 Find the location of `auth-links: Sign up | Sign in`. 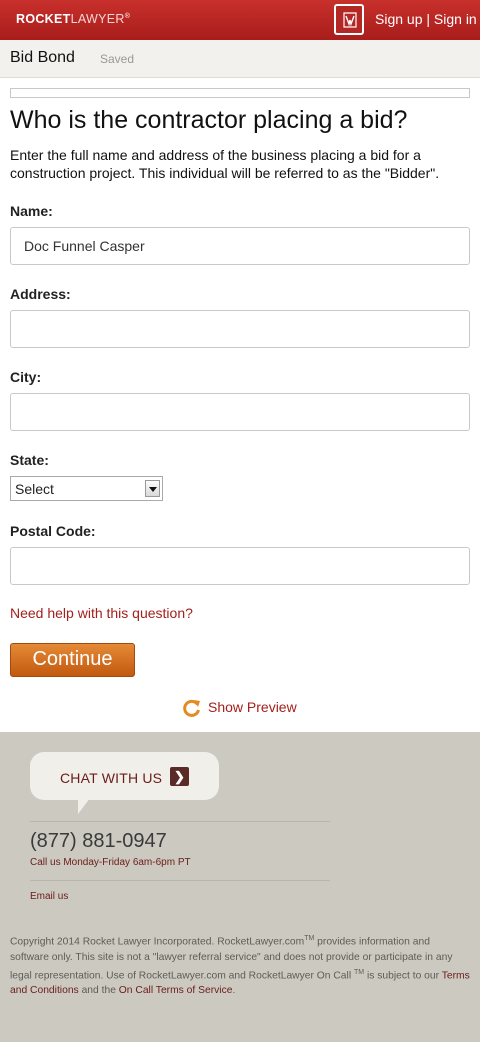

auth-links: Sign up | Sign in is located at coordinates (426, 19).